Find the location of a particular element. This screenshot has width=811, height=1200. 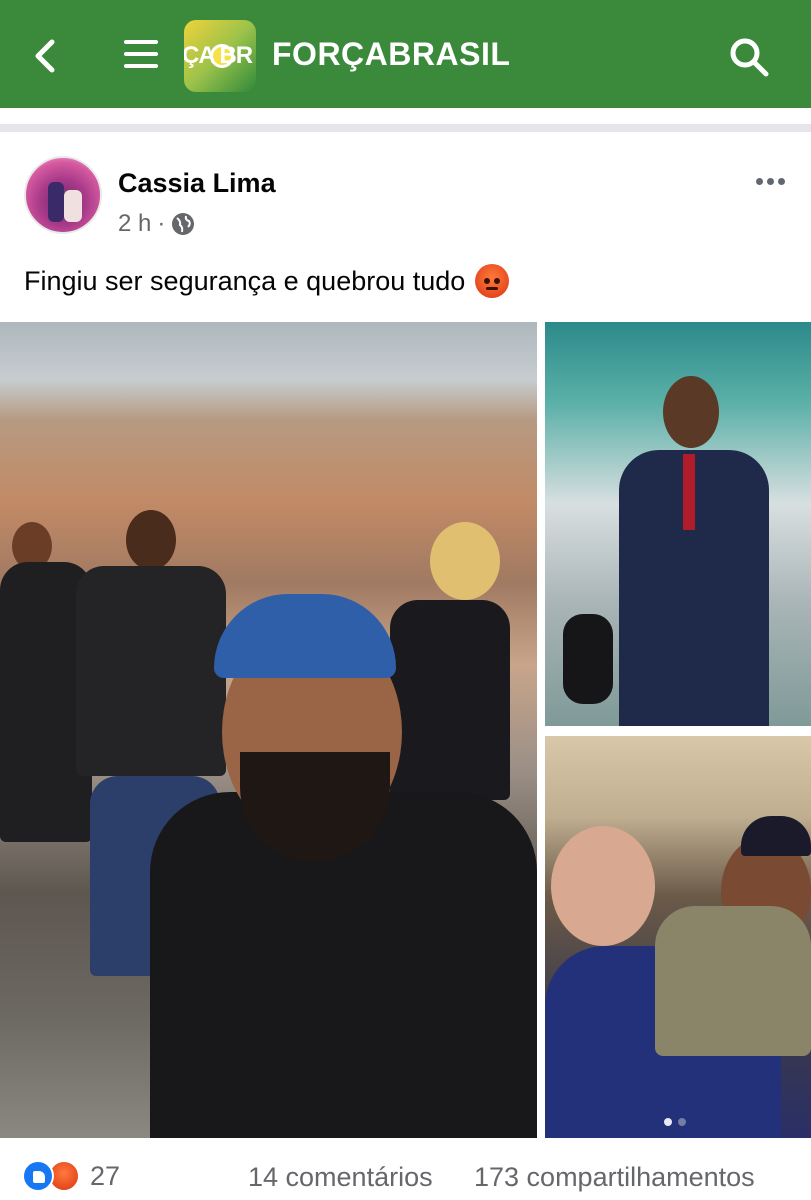

post-header: Cassia Lima 2 h · is located at coordinates (405, 192).